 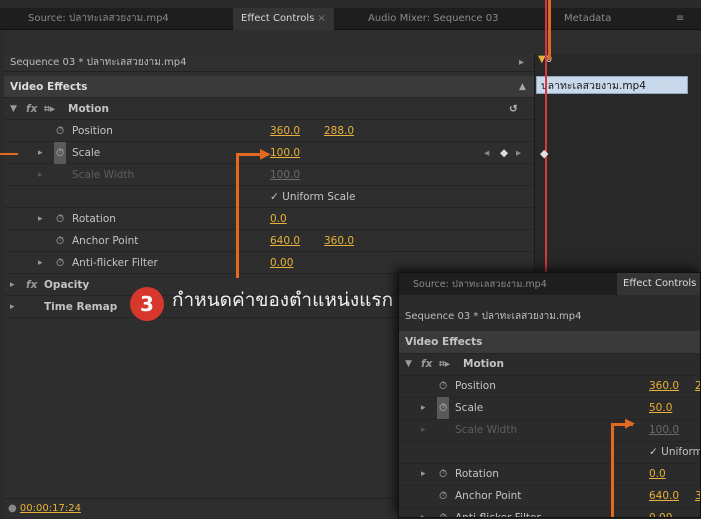 What do you see at coordinates (269, 197) in the screenshot?
I see `uniform-scale-row: ✓ Uniform Scale` at bounding box center [269, 197].